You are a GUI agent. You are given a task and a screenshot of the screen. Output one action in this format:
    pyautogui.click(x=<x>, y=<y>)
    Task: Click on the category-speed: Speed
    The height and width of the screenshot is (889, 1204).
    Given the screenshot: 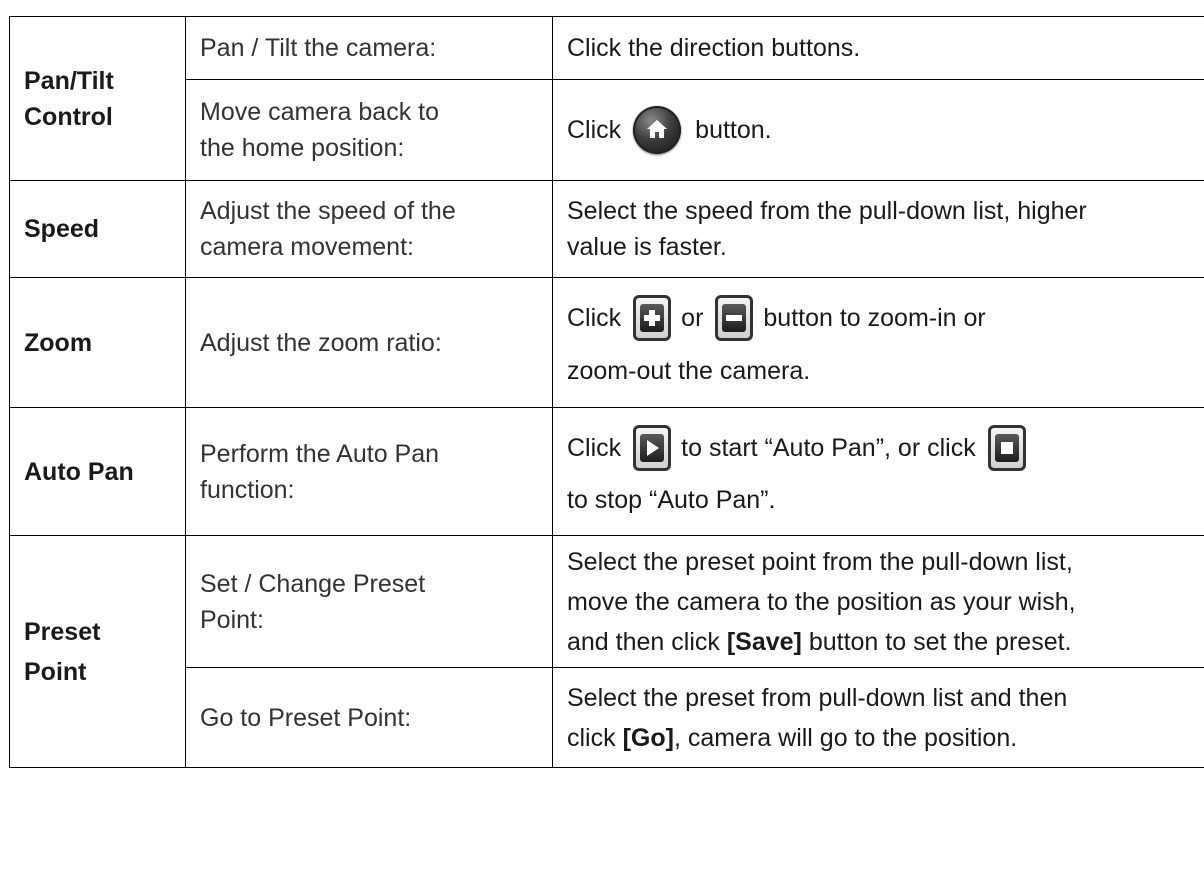 What is the action you would take?
    pyautogui.click(x=97, y=229)
    